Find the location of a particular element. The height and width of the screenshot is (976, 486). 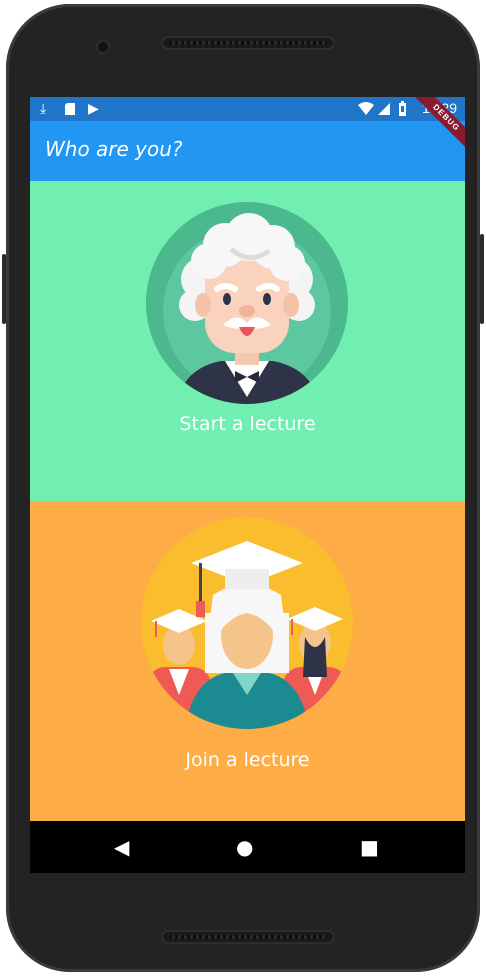

start-lecture-label: Start a lecture is located at coordinates (247, 424).